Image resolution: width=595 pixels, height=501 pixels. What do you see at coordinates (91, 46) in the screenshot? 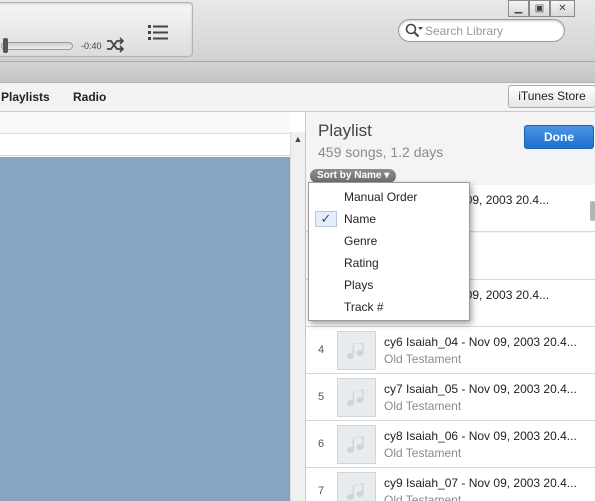
I see `time-remaining: -0:40` at bounding box center [91, 46].